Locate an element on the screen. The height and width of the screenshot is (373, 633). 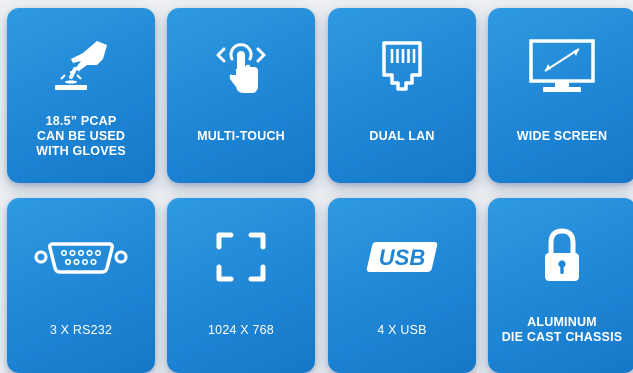
serial-port-icon is located at coordinates (81, 257).